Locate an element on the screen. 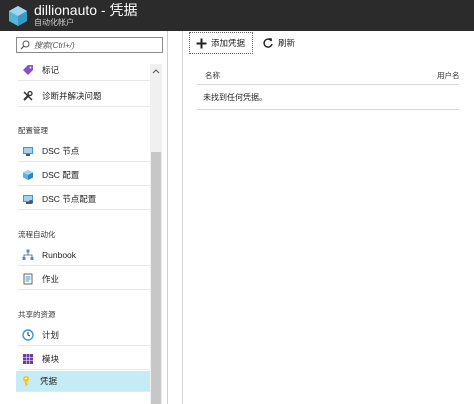  table-header: 名称 用户名 is located at coordinates (328, 75).